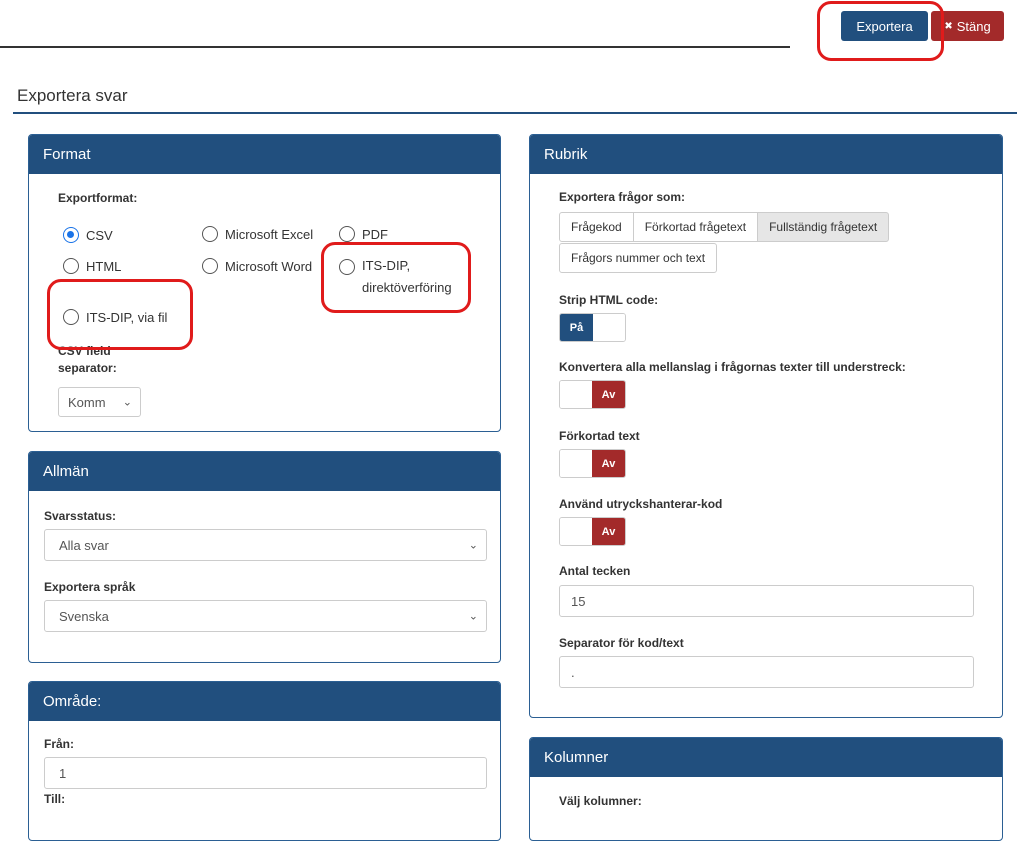 This screenshot has height=841, width=1030. What do you see at coordinates (71, 266) in the screenshot?
I see `radio-html-dot` at bounding box center [71, 266].